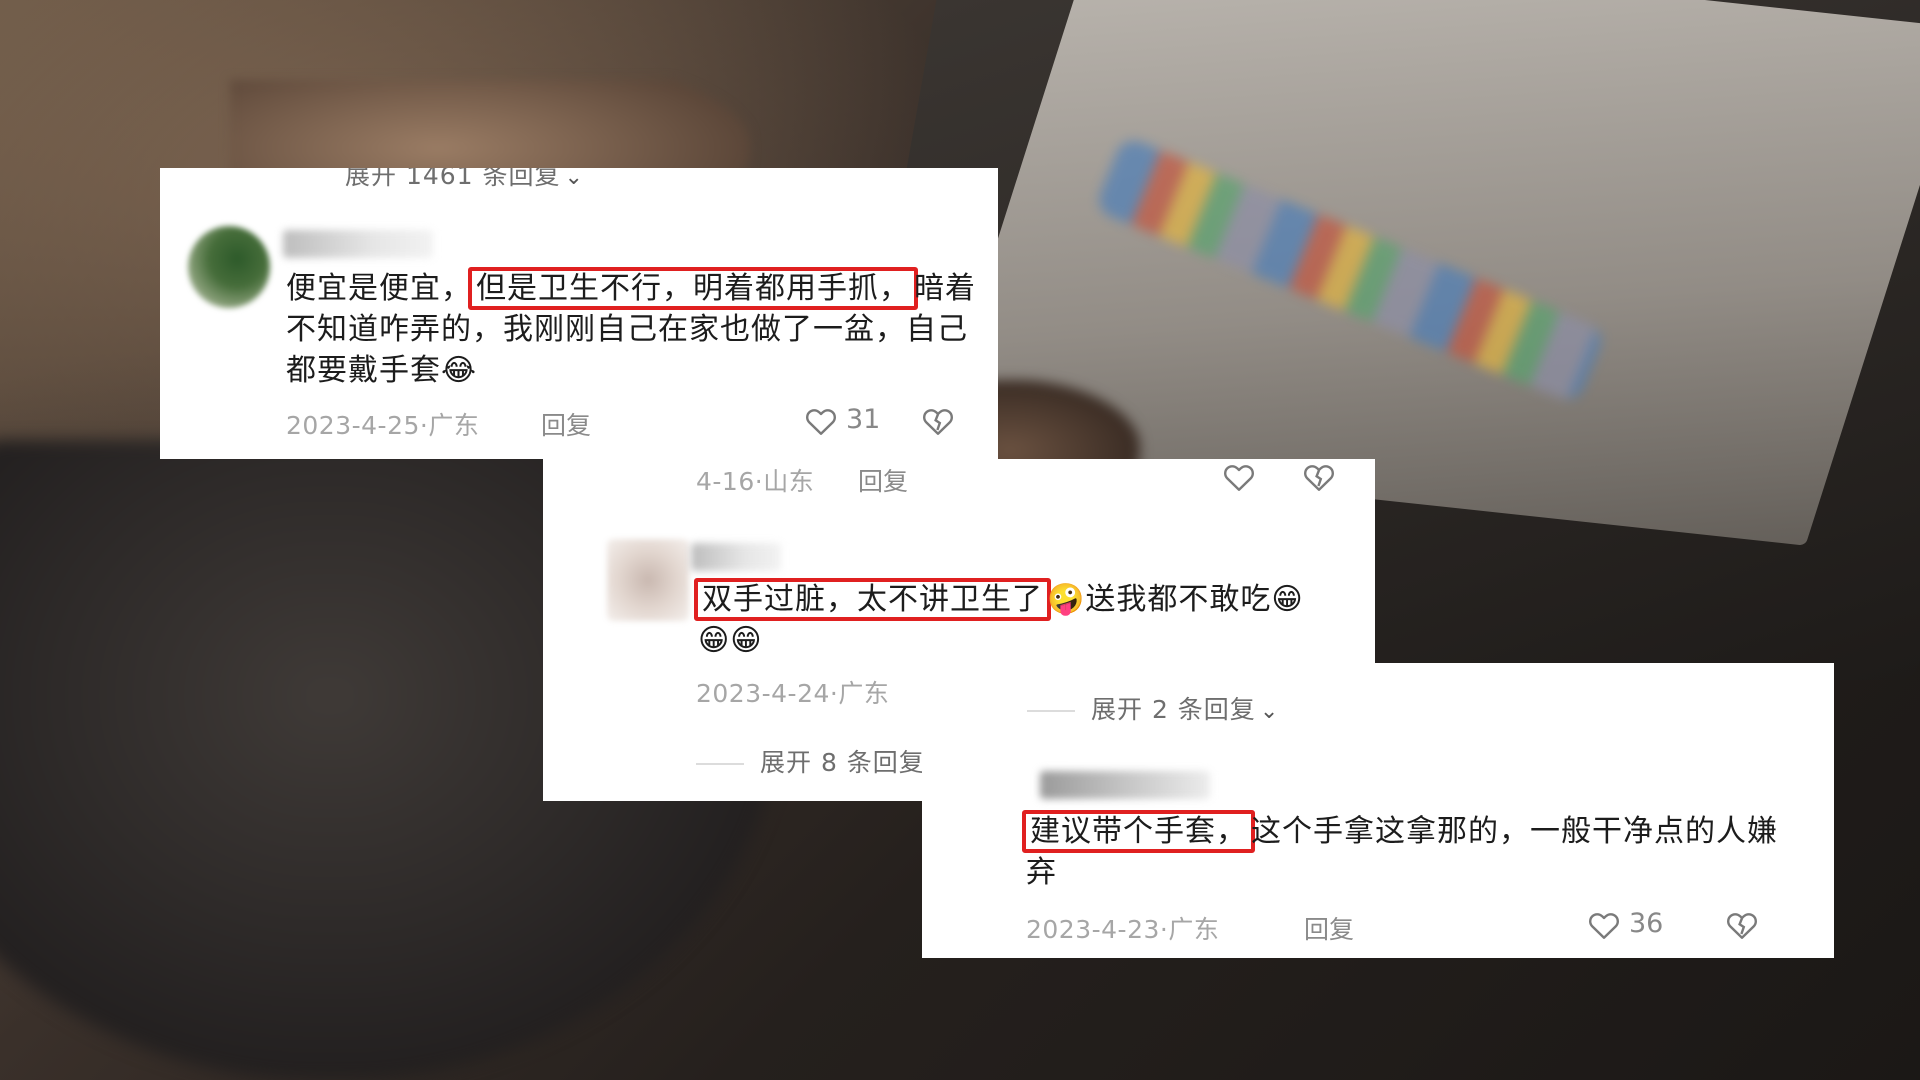 The width and height of the screenshot is (1920, 1080). What do you see at coordinates (1093, 929) in the screenshot?
I see `comment-date: 2023-4-23` at bounding box center [1093, 929].